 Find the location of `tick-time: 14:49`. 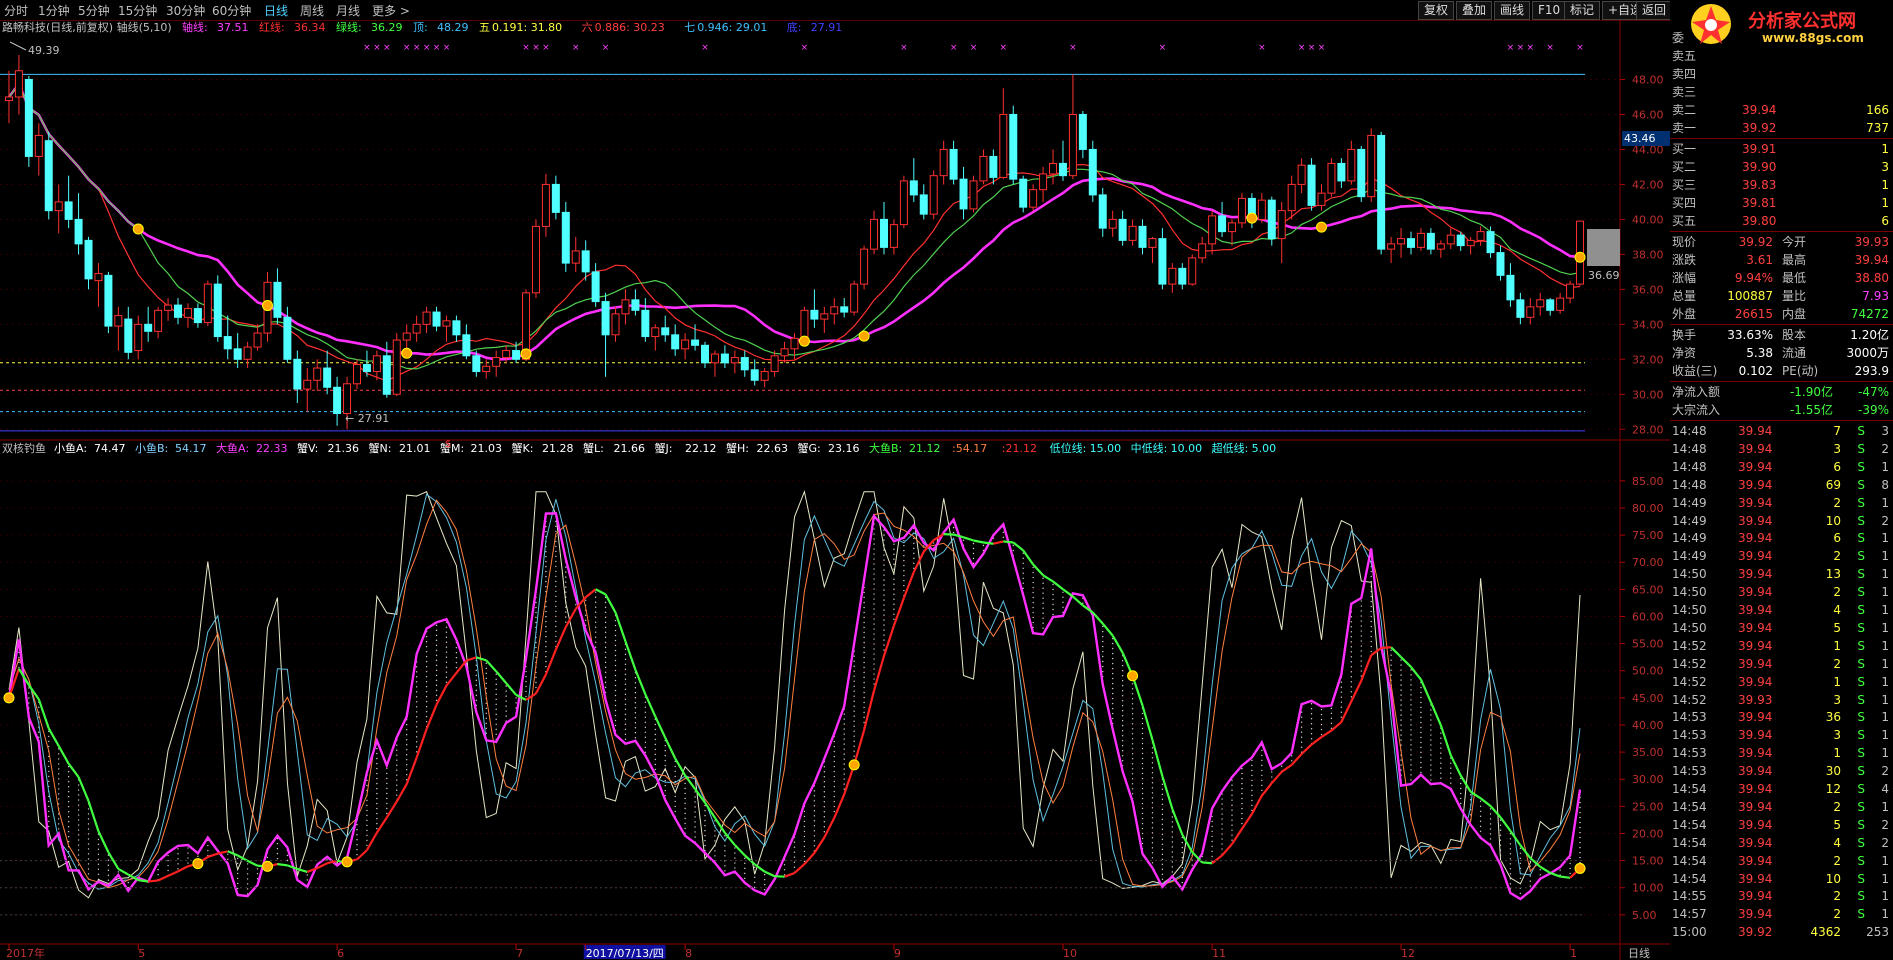

tick-time: 14:49 is located at coordinates (1689, 556).